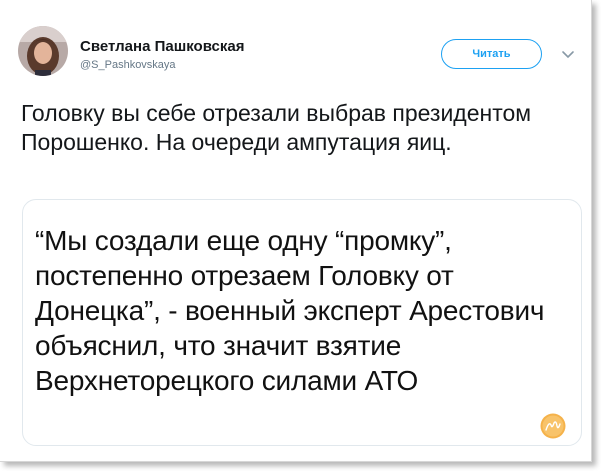 This screenshot has height=471, width=601. I want to click on author-handle: @S_Pashkovskaya, so click(128, 65).